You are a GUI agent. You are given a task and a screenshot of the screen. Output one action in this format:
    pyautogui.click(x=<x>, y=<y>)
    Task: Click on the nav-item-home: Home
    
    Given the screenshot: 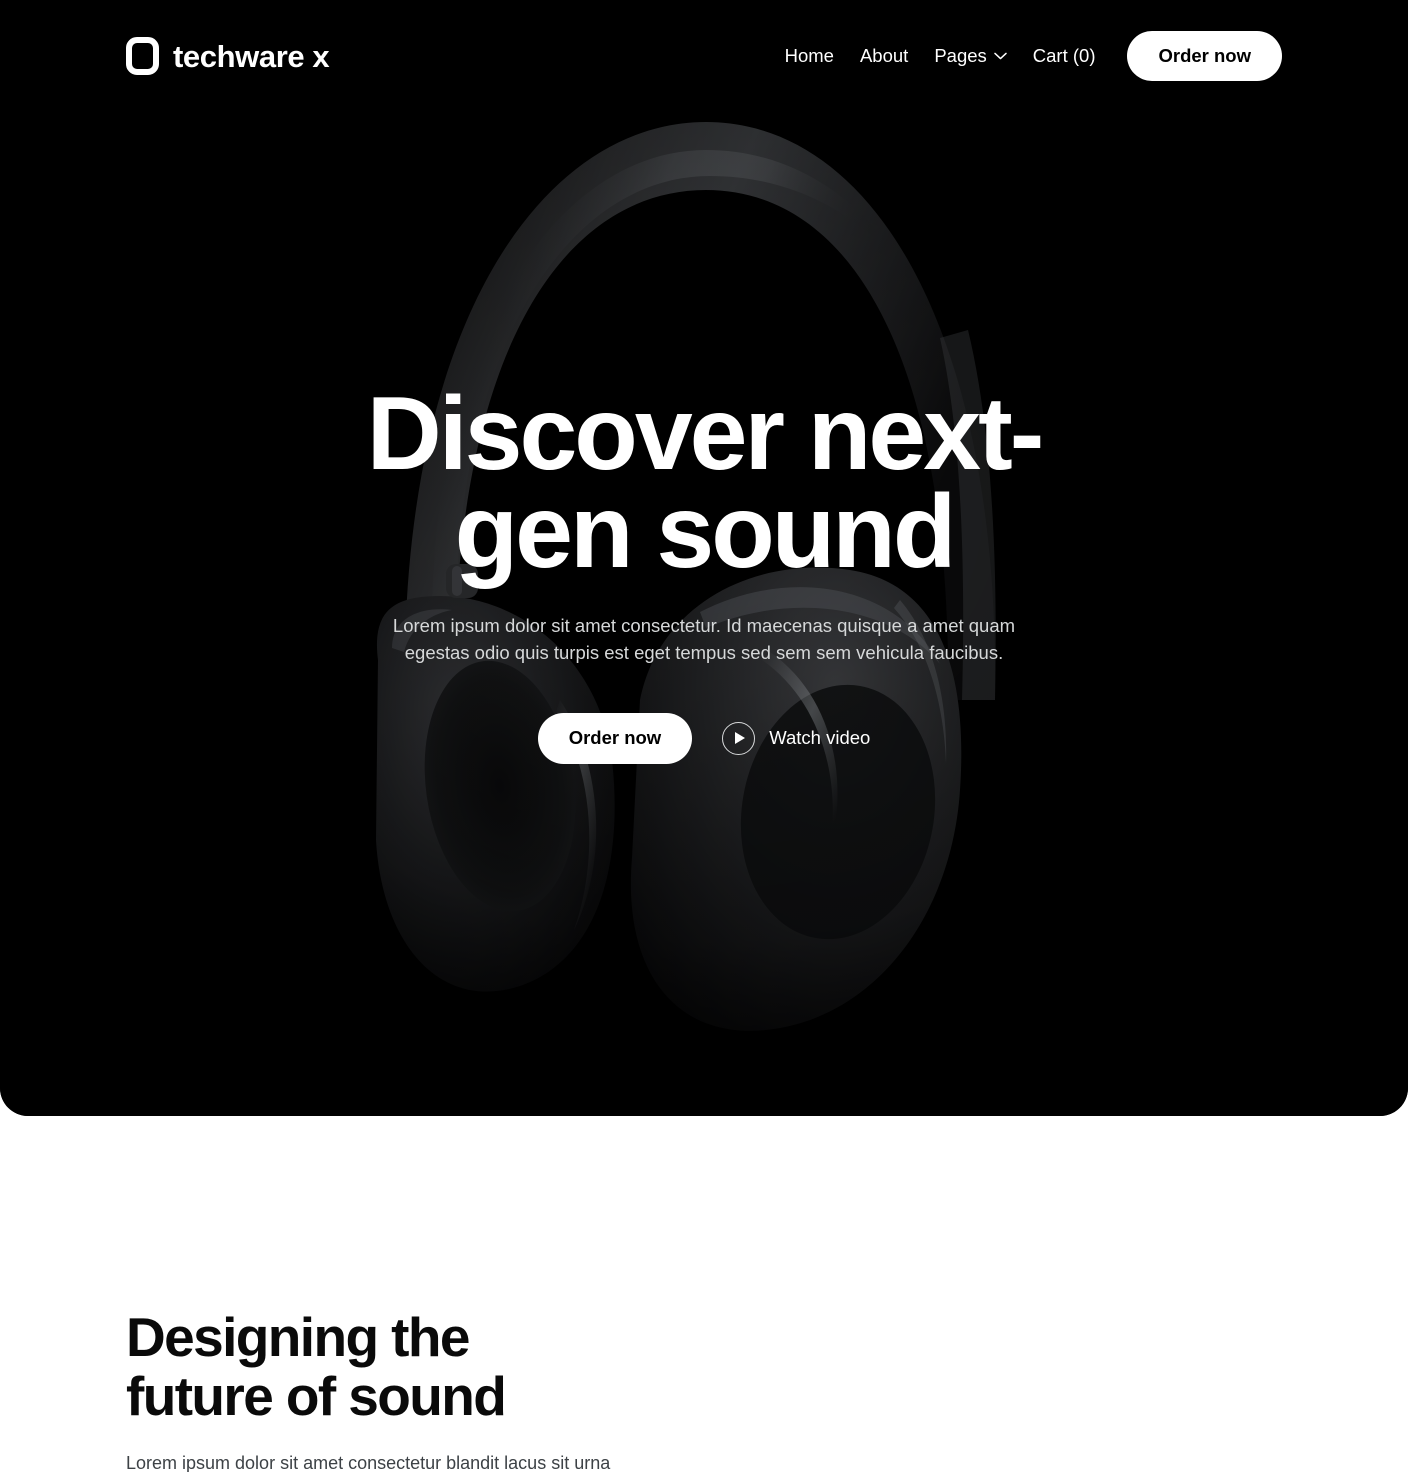 What is the action you would take?
    pyautogui.click(x=809, y=55)
    